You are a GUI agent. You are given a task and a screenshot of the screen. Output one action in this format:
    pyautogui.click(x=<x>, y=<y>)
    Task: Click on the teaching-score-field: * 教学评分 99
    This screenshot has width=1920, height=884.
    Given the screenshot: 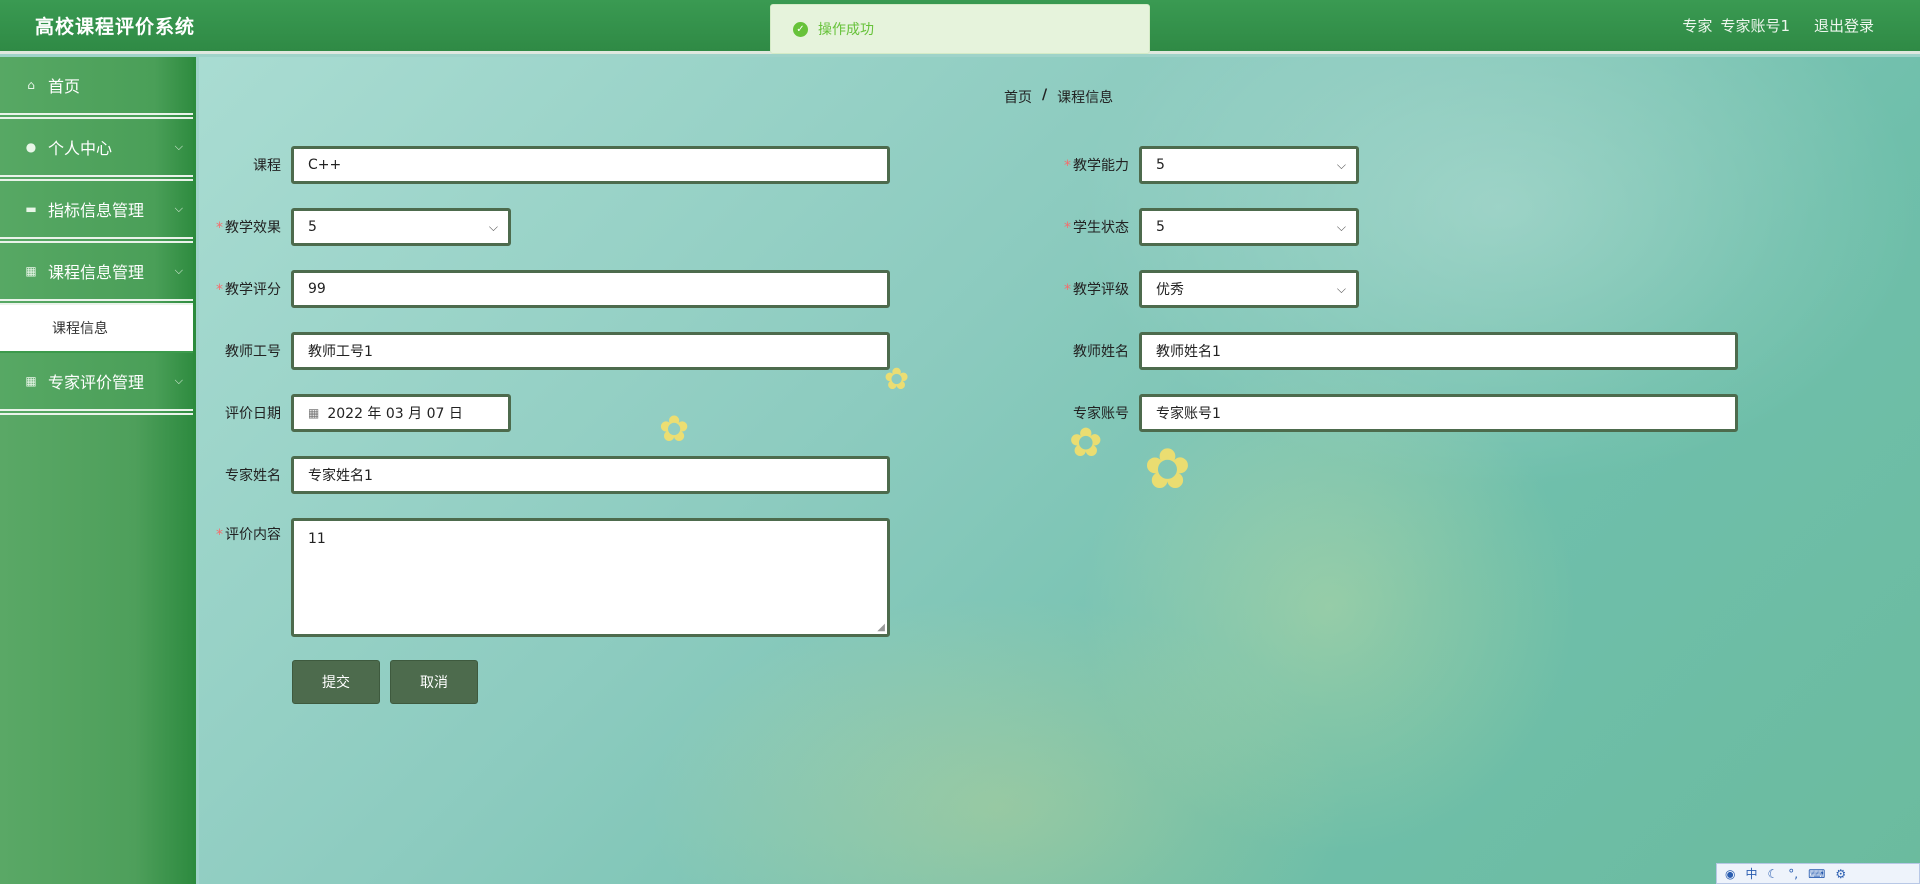 What is the action you would take?
    pyautogui.click(x=549, y=289)
    